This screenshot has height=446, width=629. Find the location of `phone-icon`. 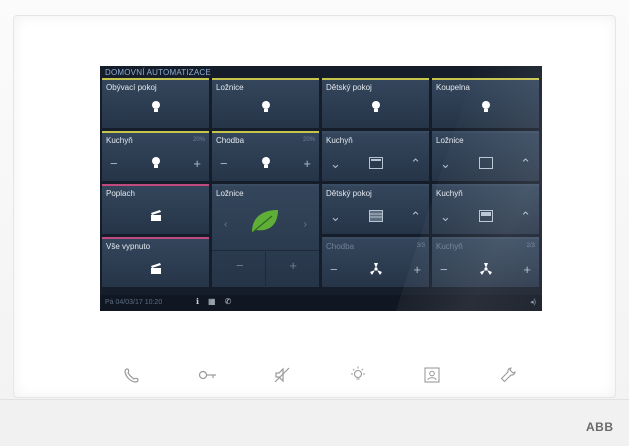

phone-icon is located at coordinates (132, 375).